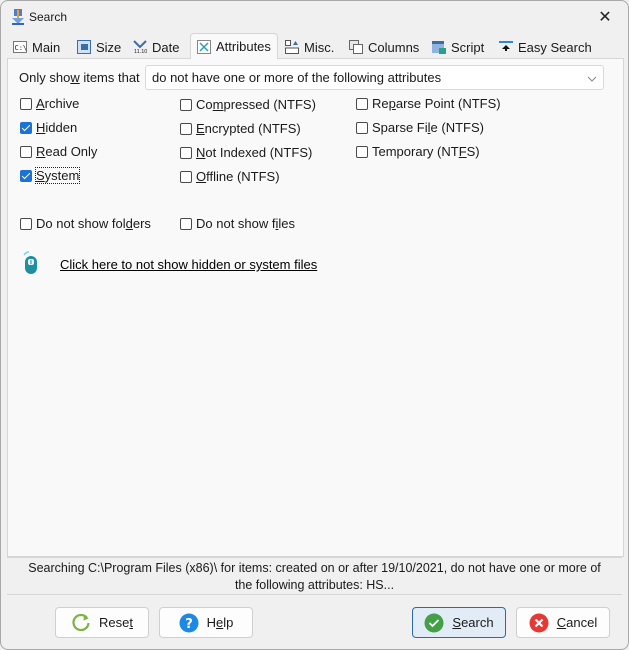  I want to click on size-icon, so click(84, 47).